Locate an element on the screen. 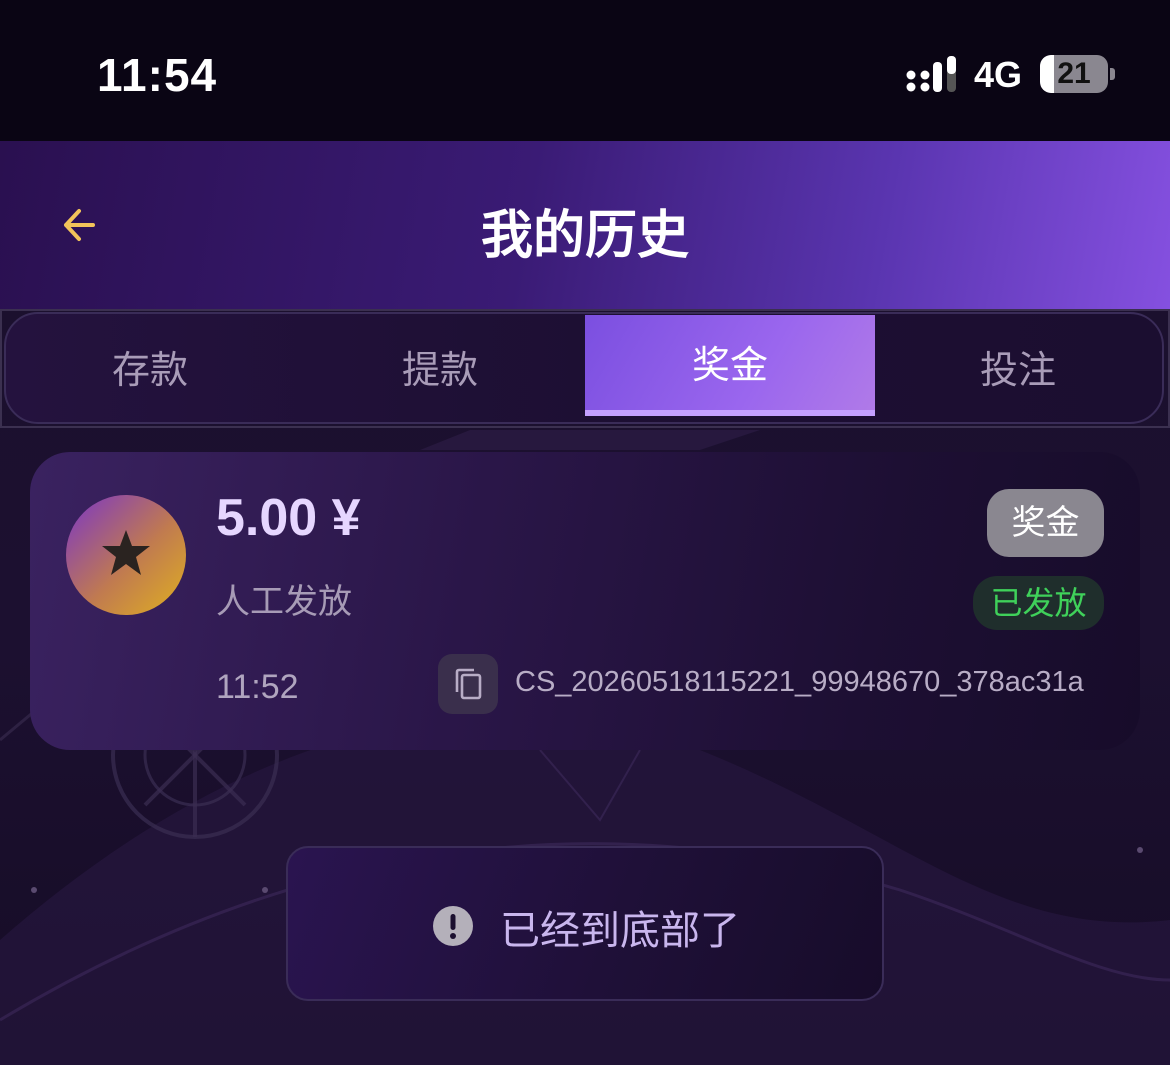  tab-deposit: 存款 is located at coordinates (150, 365).